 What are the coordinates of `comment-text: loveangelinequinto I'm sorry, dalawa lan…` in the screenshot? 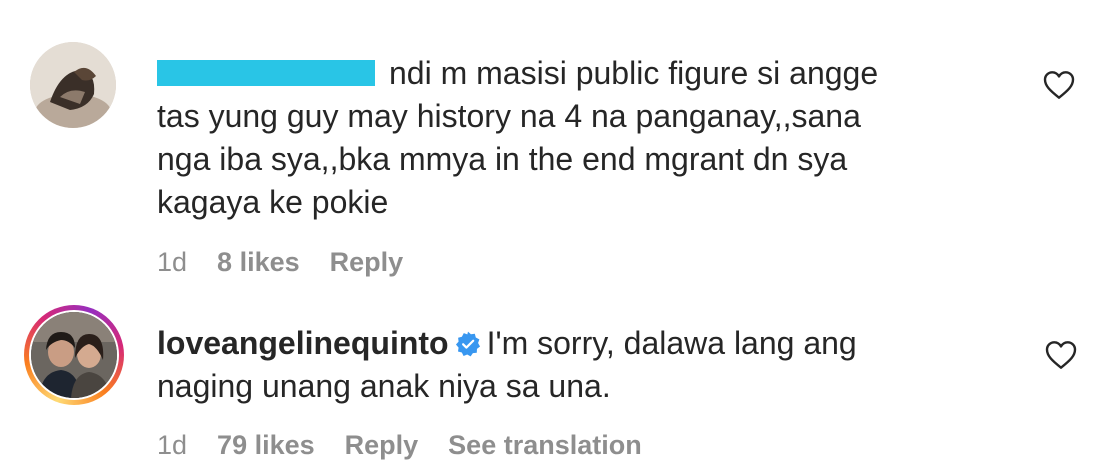 It's located at (577, 365).